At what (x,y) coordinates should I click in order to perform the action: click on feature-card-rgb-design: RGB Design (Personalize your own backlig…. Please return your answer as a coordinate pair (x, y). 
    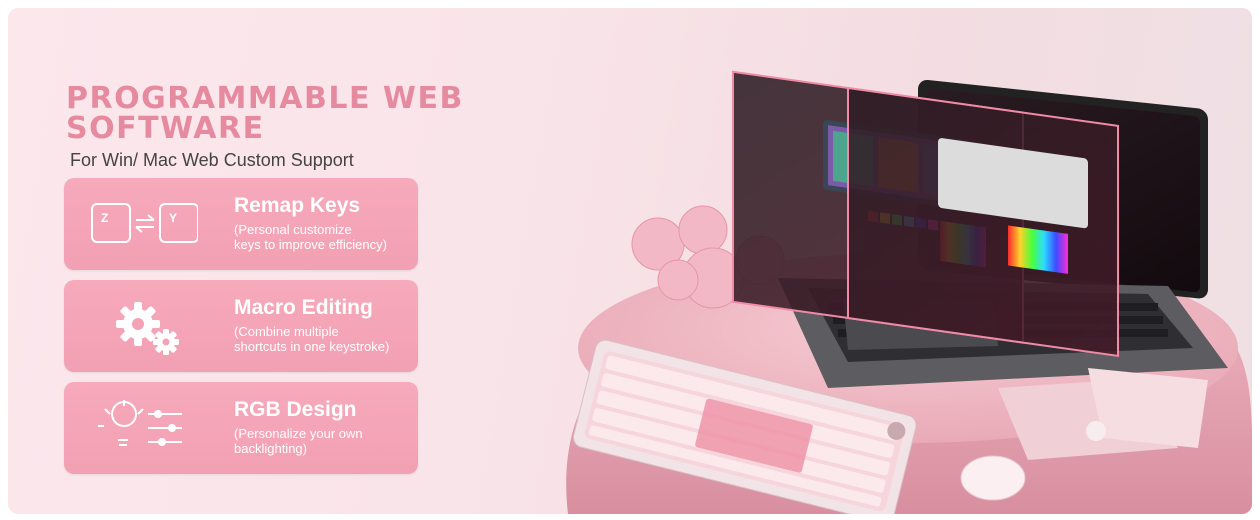
    Looking at the image, I should click on (241, 428).